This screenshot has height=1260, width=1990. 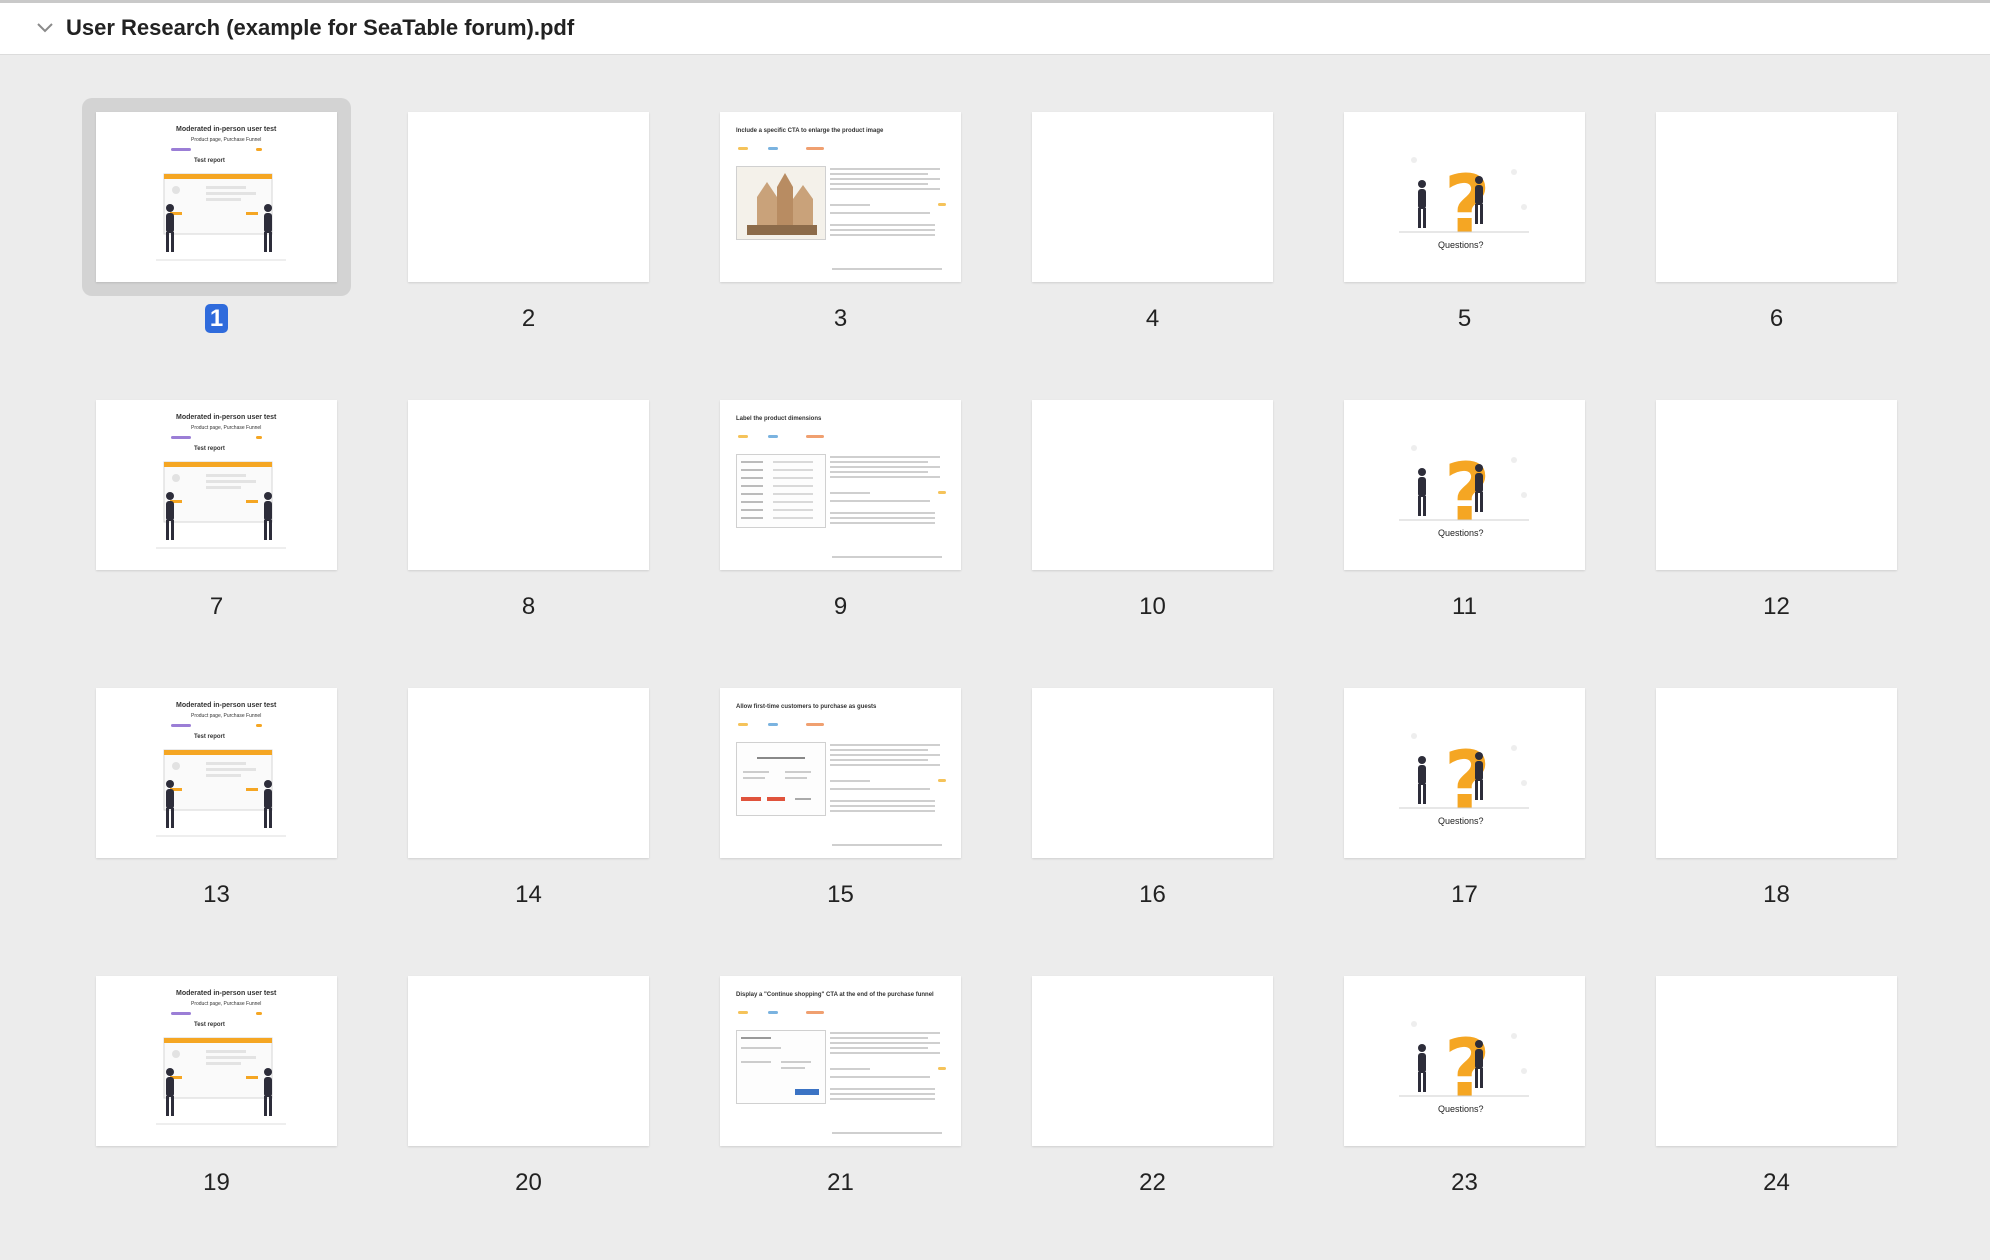 What do you see at coordinates (1464, 318) in the screenshot?
I see `page-number-label: 5` at bounding box center [1464, 318].